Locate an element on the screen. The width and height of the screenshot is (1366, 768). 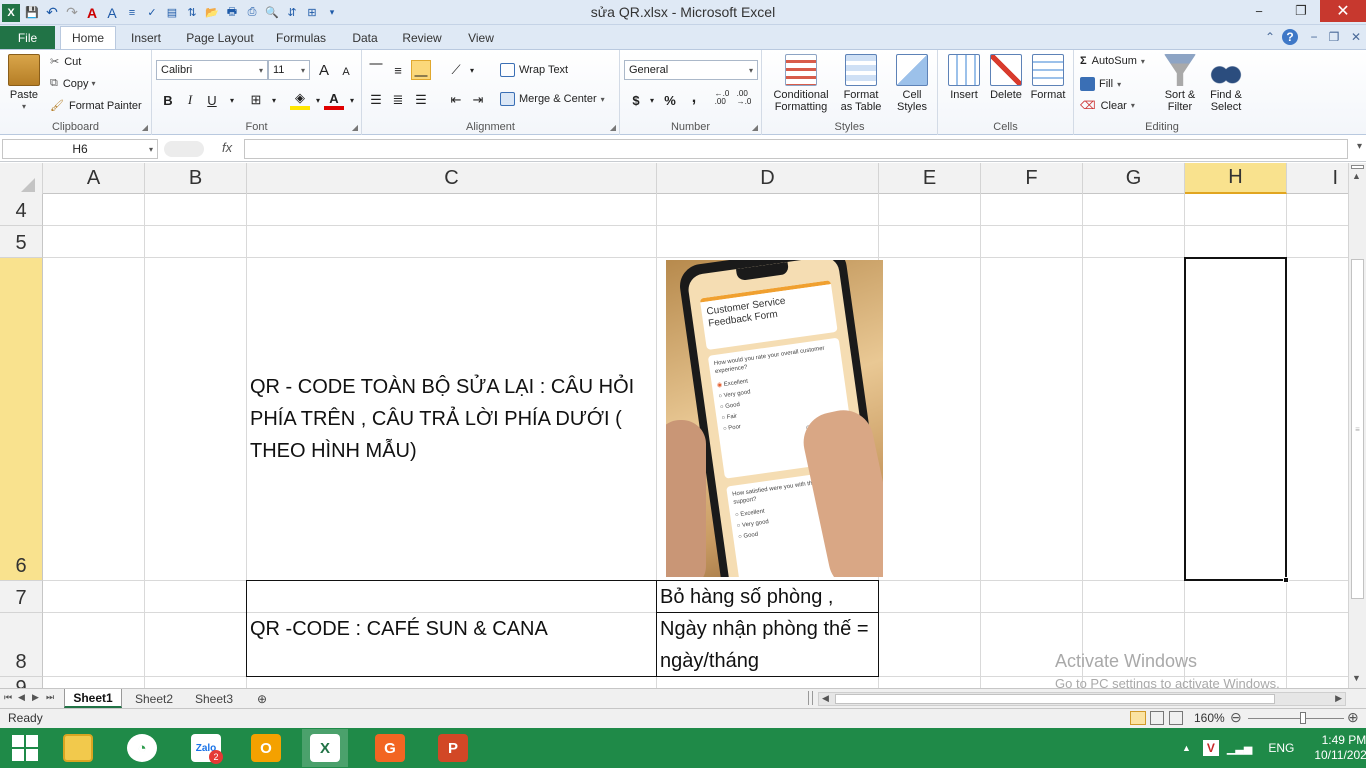
grow-font-button: A is located at coordinates (324, 70).